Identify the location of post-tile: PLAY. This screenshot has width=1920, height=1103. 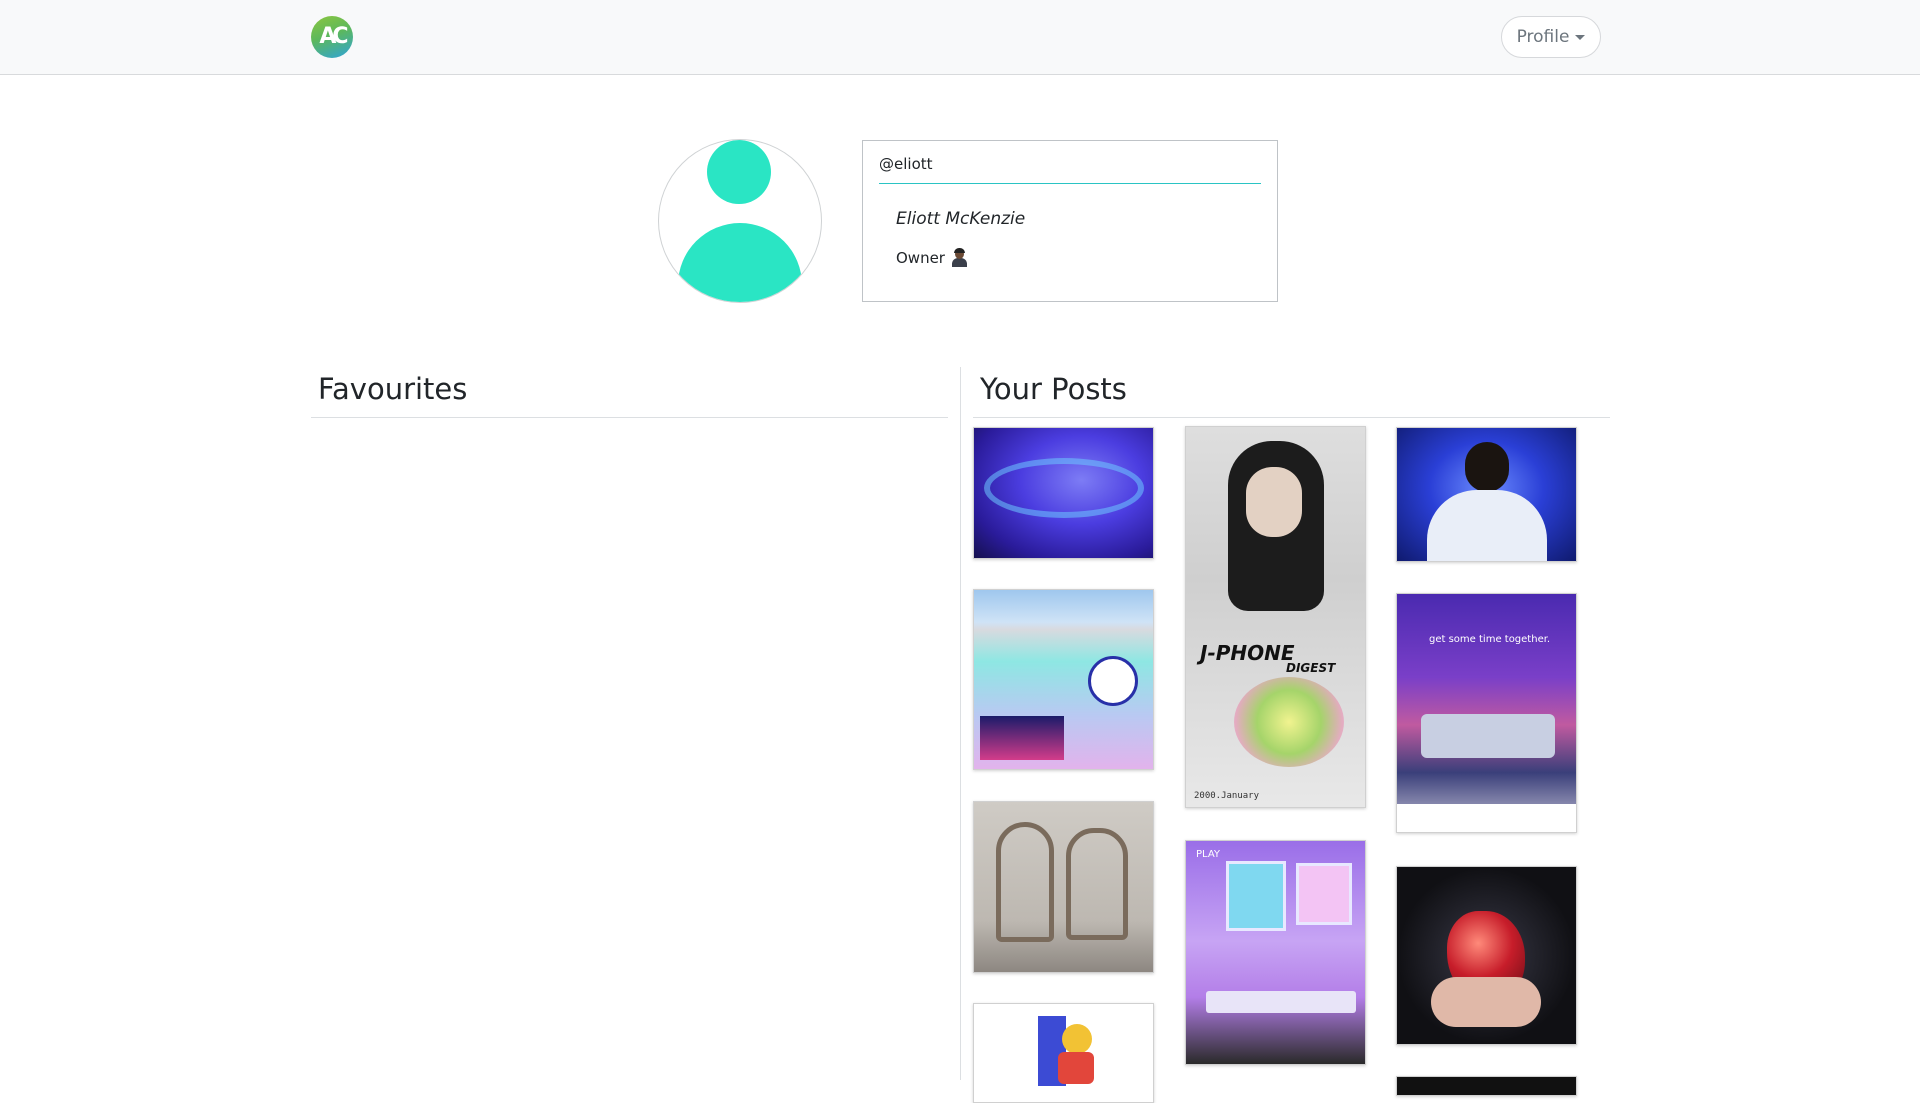
(1275, 952).